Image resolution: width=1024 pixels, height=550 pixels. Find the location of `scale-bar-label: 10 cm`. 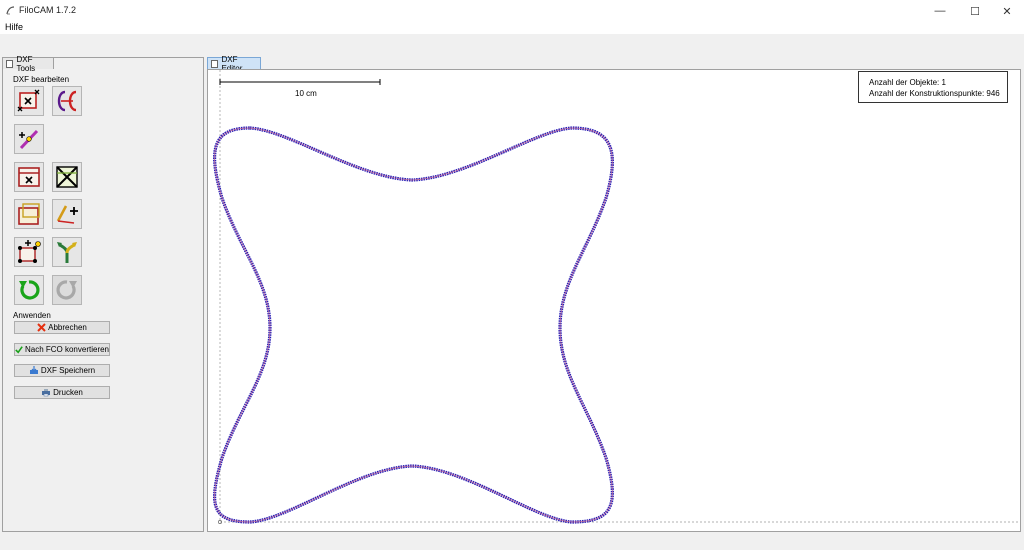

scale-bar-label: 10 cm is located at coordinates (306, 93).